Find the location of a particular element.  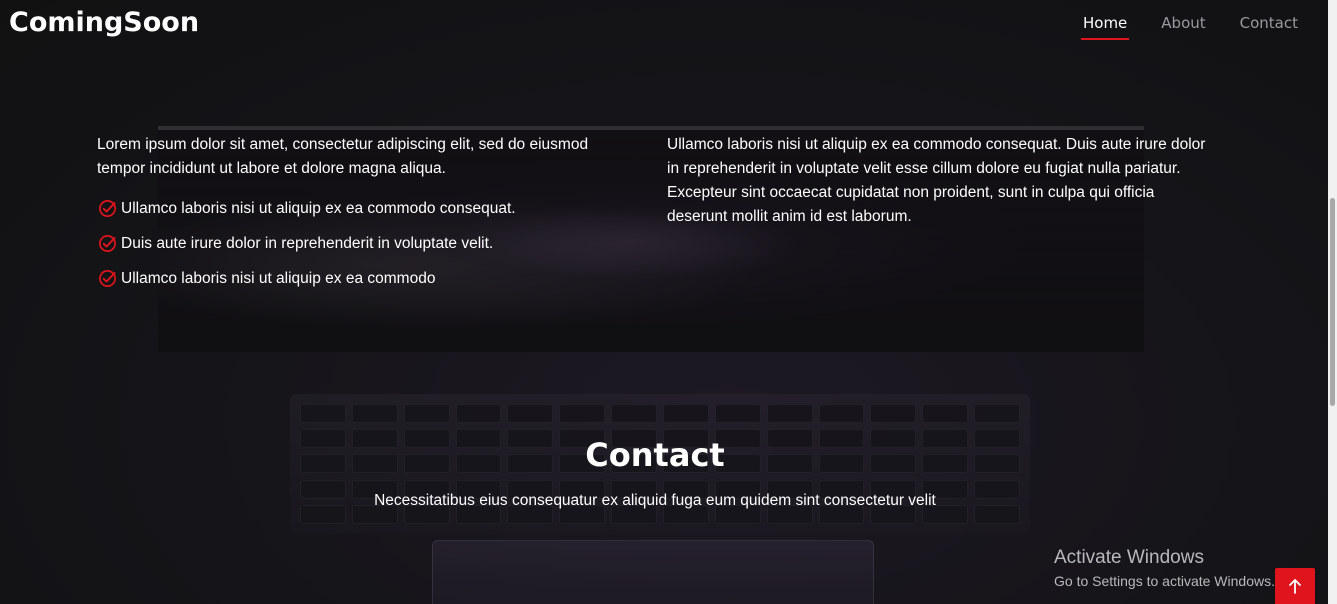

arrow-up-icon is located at coordinates (1295, 588).